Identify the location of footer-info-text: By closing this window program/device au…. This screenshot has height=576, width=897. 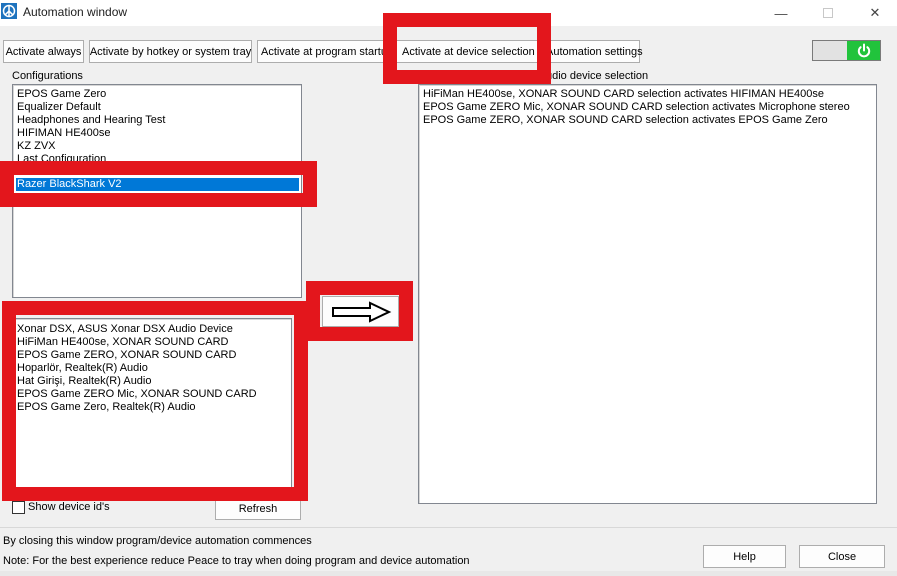
(157, 541).